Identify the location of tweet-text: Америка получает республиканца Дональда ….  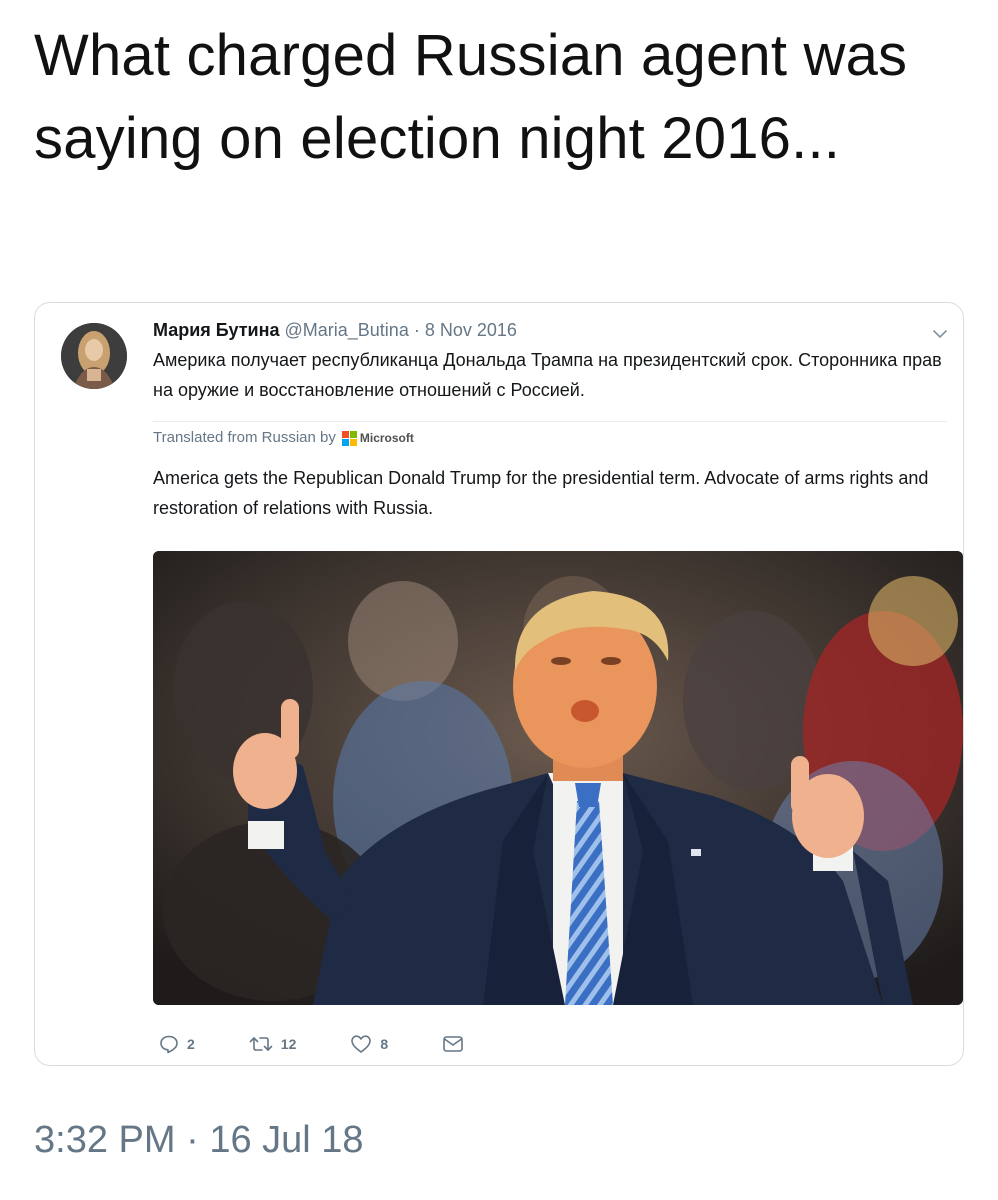
(547, 375).